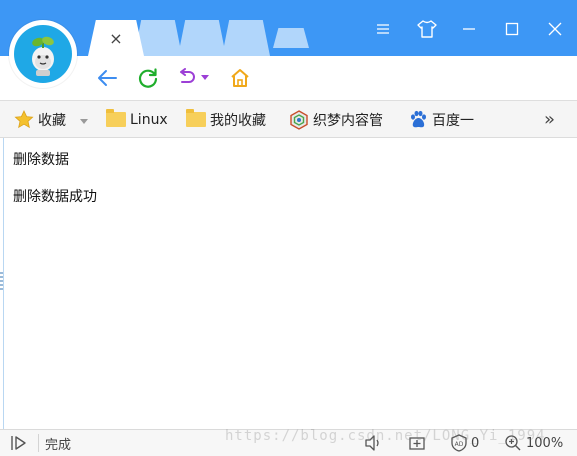  I want to click on home-icon, so click(240, 78).